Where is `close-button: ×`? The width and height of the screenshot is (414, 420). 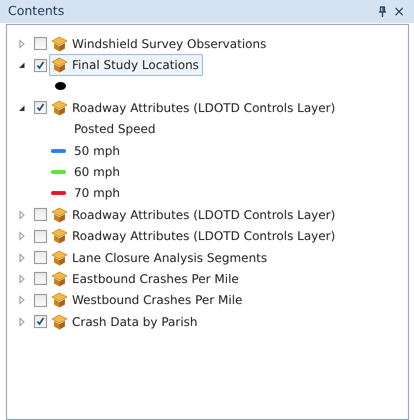 close-button: × is located at coordinates (399, 11).